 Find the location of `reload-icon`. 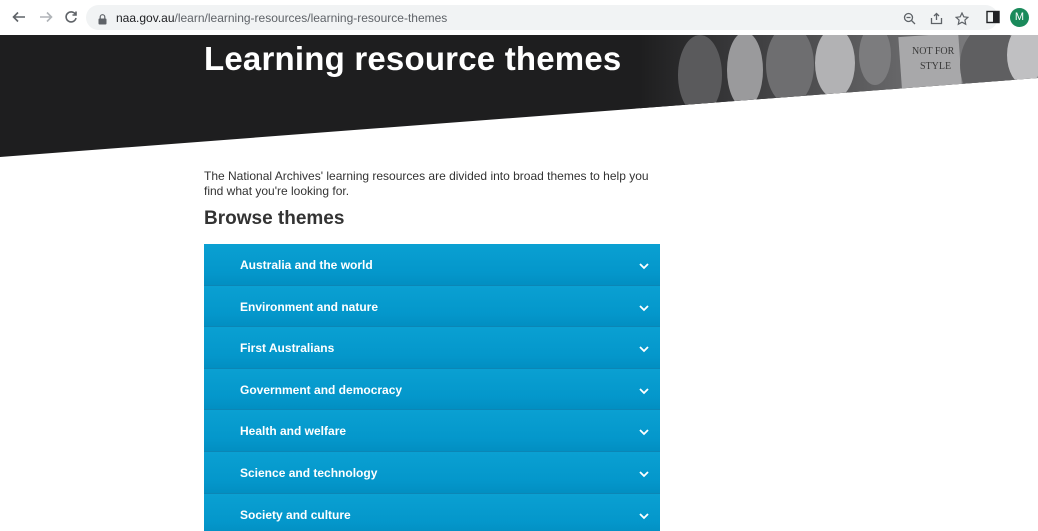

reload-icon is located at coordinates (71, 17).